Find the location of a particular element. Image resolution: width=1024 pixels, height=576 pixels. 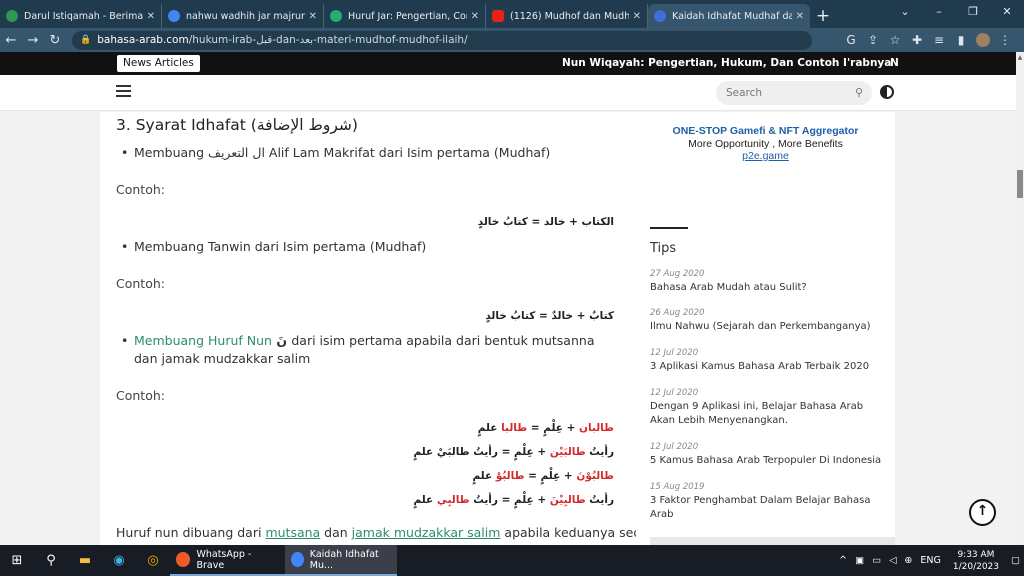

forward-icon: → is located at coordinates (33, 40).